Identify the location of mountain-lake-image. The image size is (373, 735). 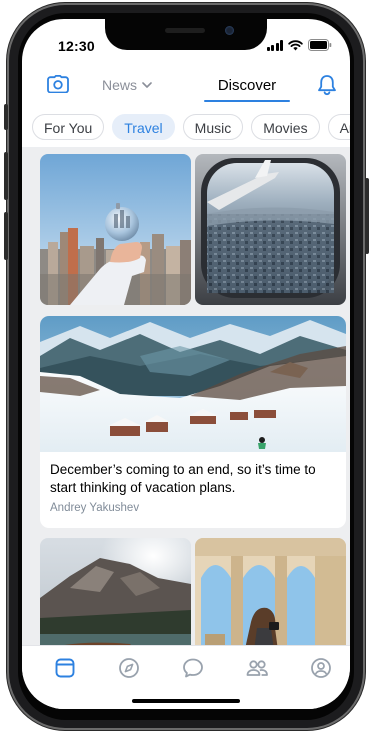
(115, 591).